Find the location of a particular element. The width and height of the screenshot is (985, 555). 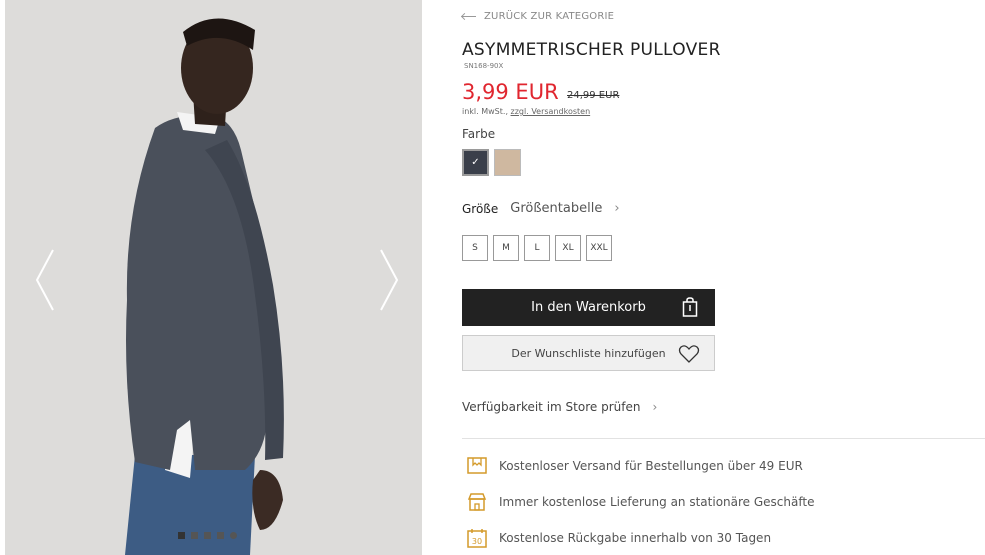

color-swatch-dark: ✓ is located at coordinates (475, 162).